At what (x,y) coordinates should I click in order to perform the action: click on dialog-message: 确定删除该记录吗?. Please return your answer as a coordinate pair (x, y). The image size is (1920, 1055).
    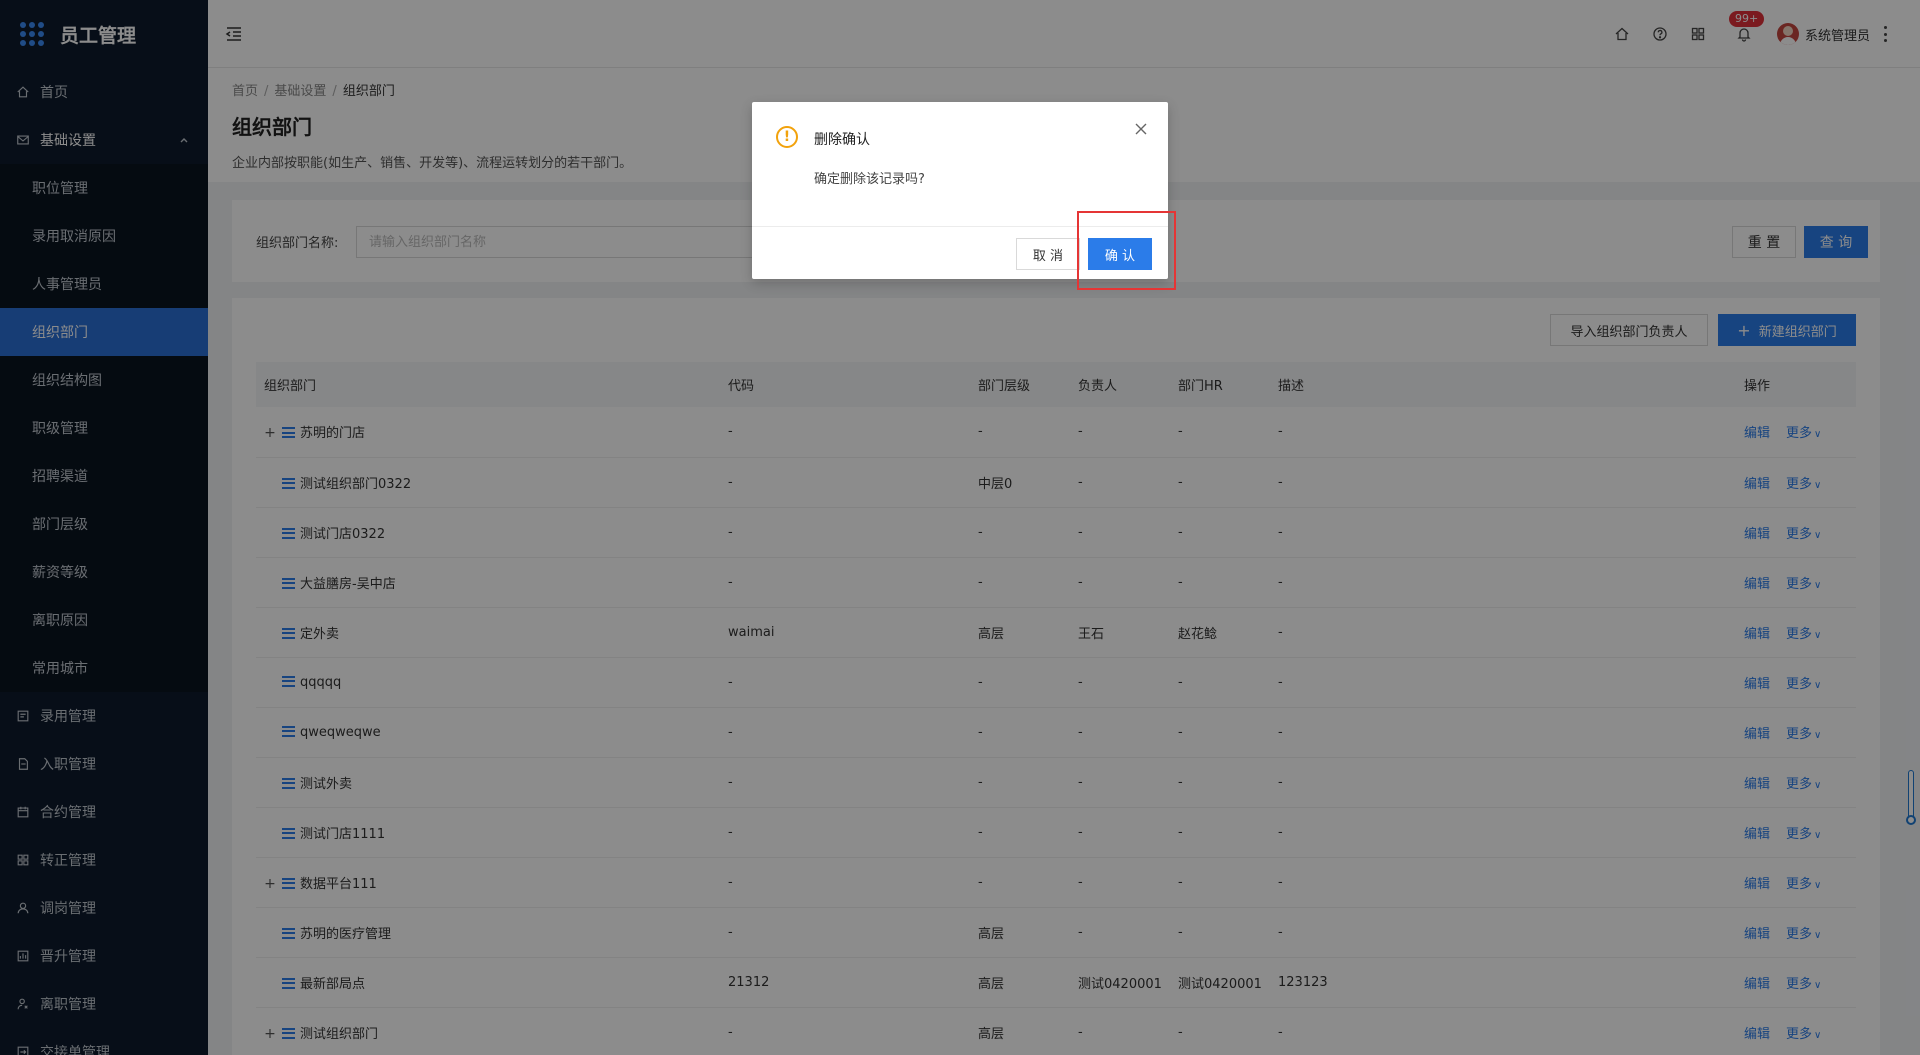
    Looking at the image, I should click on (869, 179).